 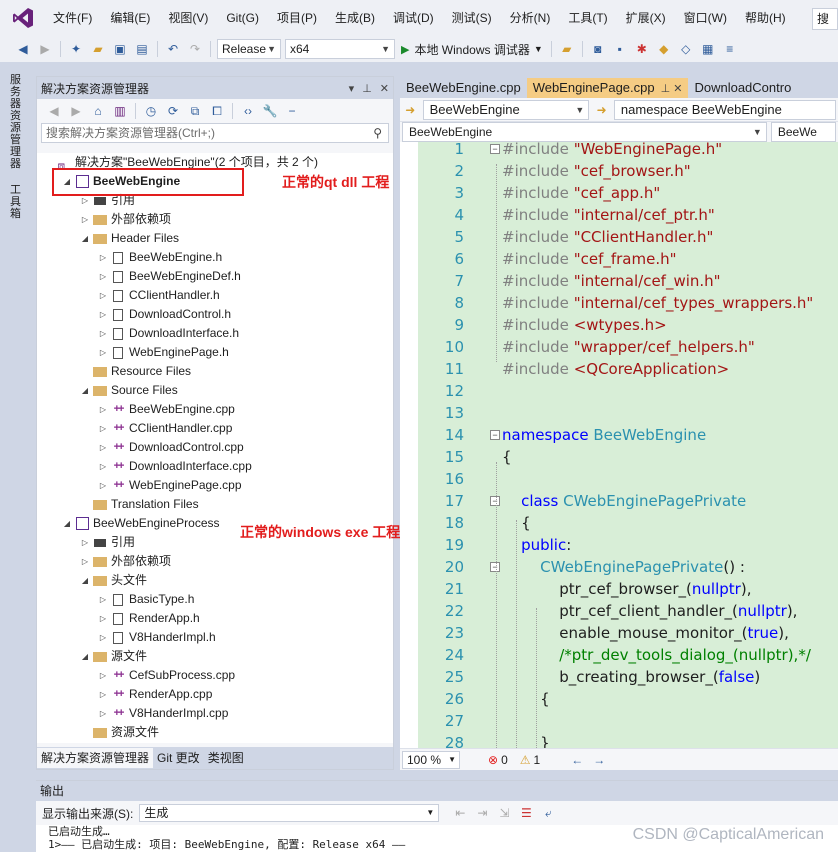 What do you see at coordinates (217, 111) in the screenshot?
I see `show-all-files-icon: ⧠` at bounding box center [217, 111].